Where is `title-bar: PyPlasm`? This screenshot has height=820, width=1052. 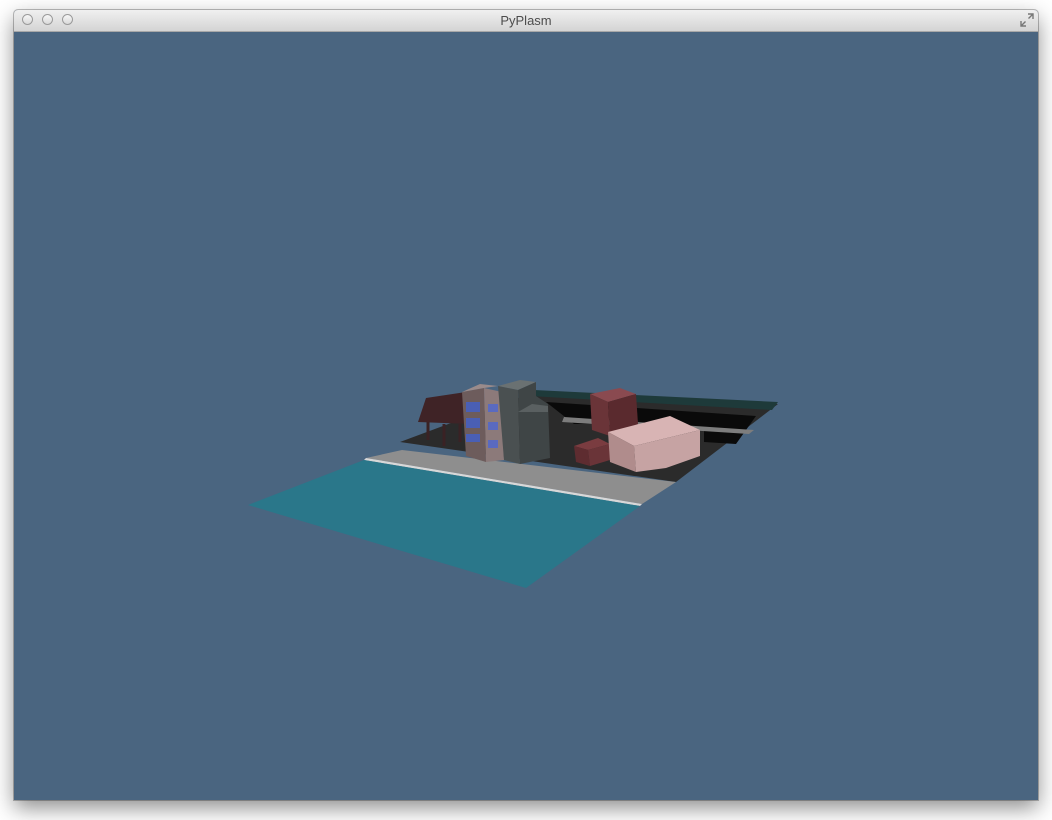 title-bar: PyPlasm is located at coordinates (526, 21).